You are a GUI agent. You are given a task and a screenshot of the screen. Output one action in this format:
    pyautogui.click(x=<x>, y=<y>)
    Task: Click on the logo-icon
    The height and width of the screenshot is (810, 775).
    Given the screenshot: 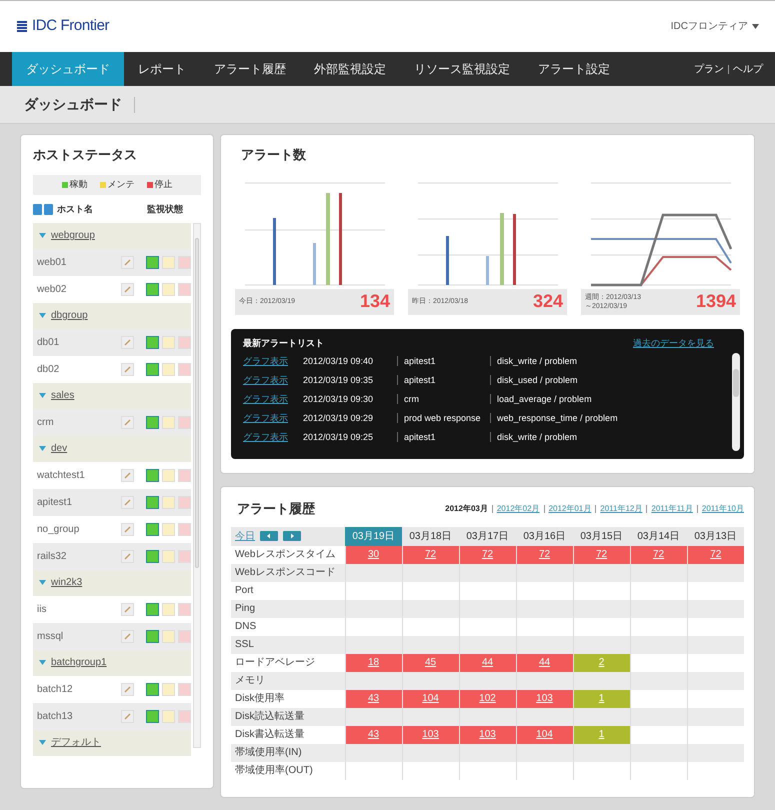 What is the action you would take?
    pyautogui.click(x=22, y=27)
    